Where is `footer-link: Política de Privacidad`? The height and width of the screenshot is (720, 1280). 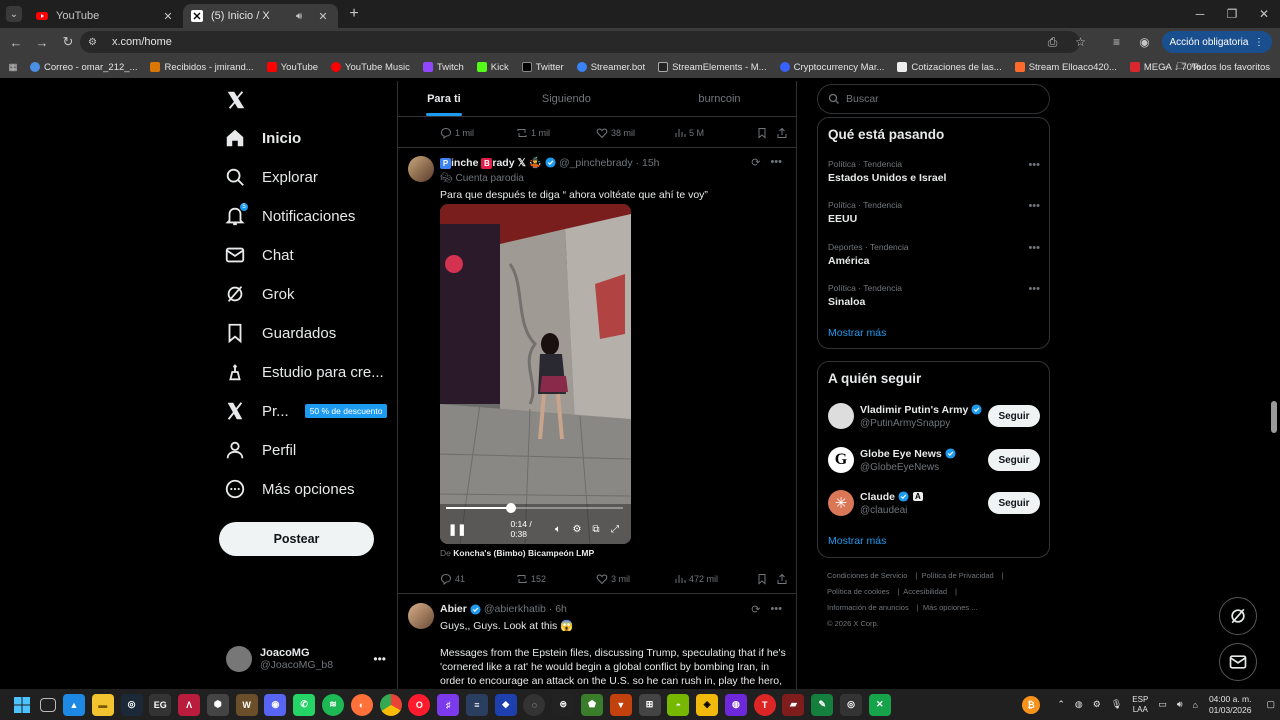 footer-link: Política de Privacidad is located at coordinates (958, 575).